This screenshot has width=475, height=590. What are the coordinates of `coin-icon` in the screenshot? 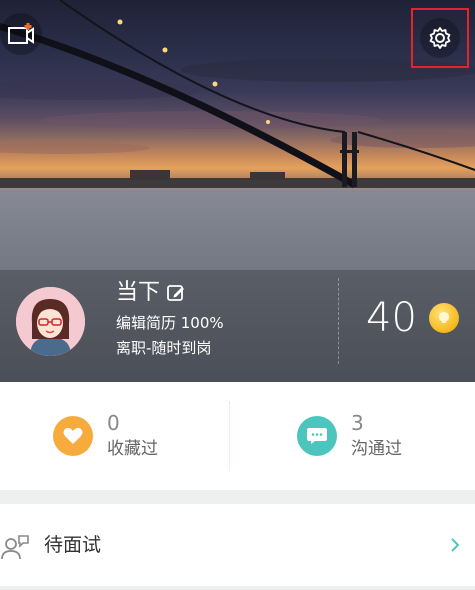 It's located at (443, 318).